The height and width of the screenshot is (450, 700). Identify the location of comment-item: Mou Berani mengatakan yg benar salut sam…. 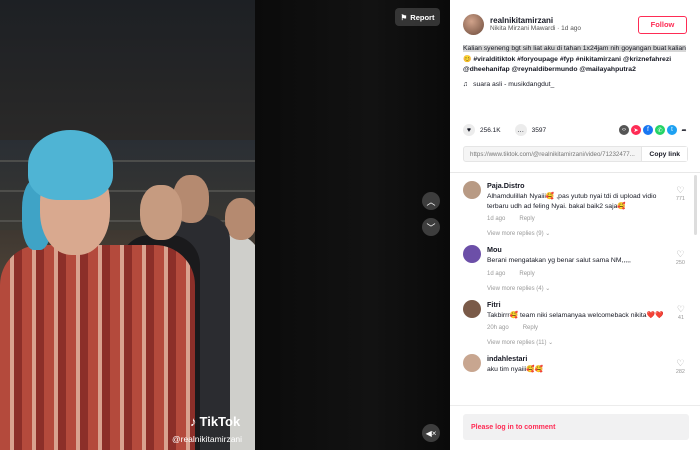
(575, 268).